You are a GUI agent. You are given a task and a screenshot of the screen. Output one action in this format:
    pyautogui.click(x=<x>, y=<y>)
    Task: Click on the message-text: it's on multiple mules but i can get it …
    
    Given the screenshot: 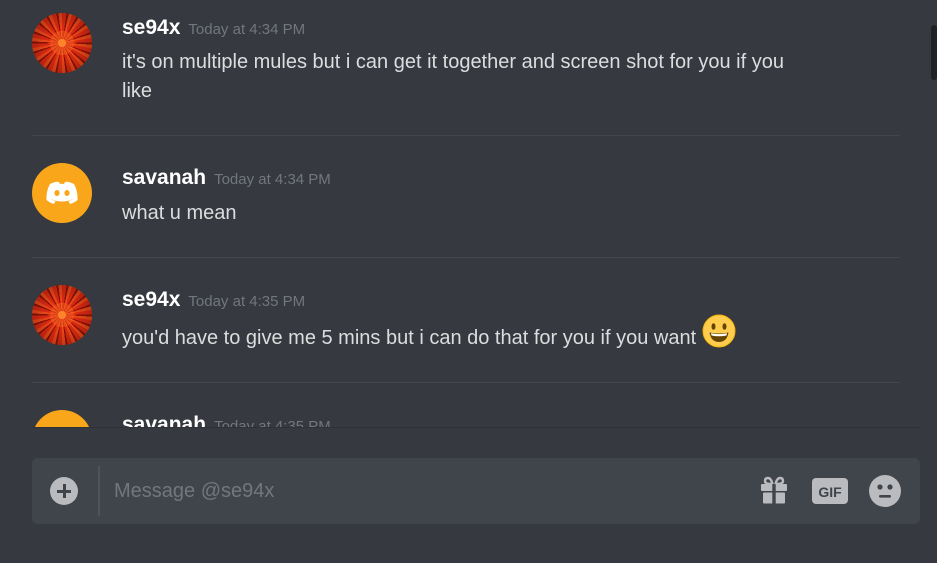 What is the action you would take?
    pyautogui.click(x=482, y=77)
    